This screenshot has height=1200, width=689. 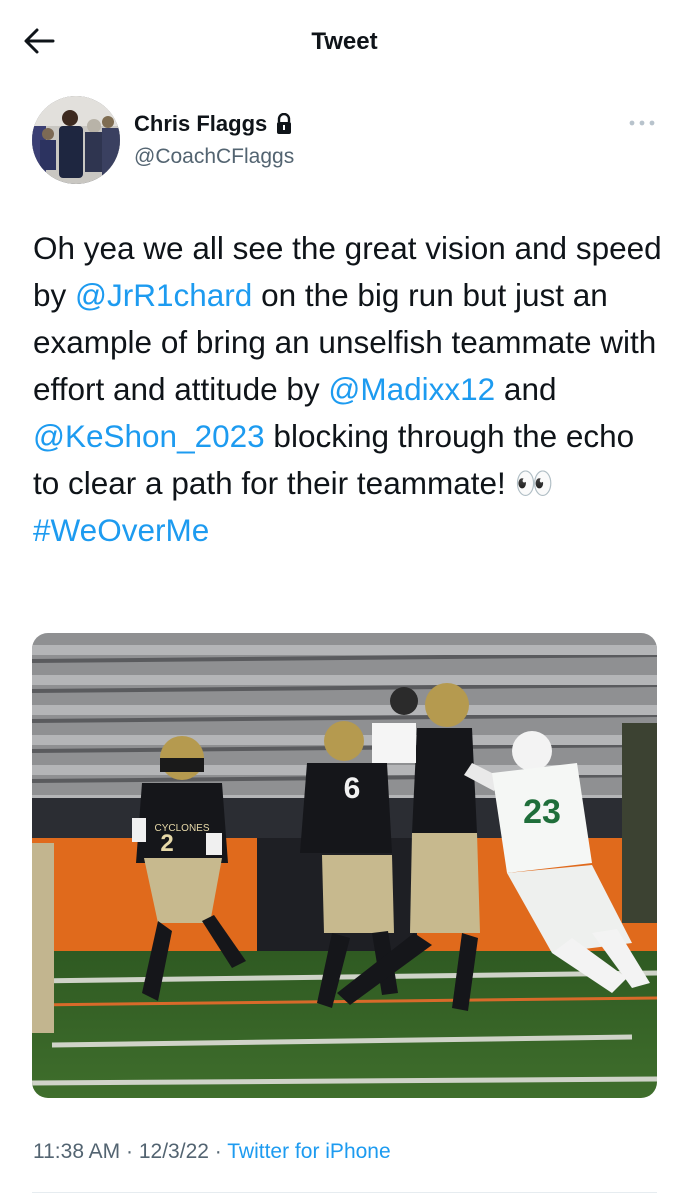 I want to click on top-bar: Tweet, so click(x=344, y=42).